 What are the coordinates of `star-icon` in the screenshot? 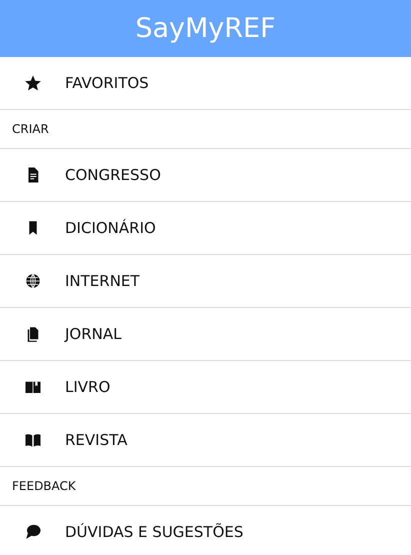 It's located at (33, 83).